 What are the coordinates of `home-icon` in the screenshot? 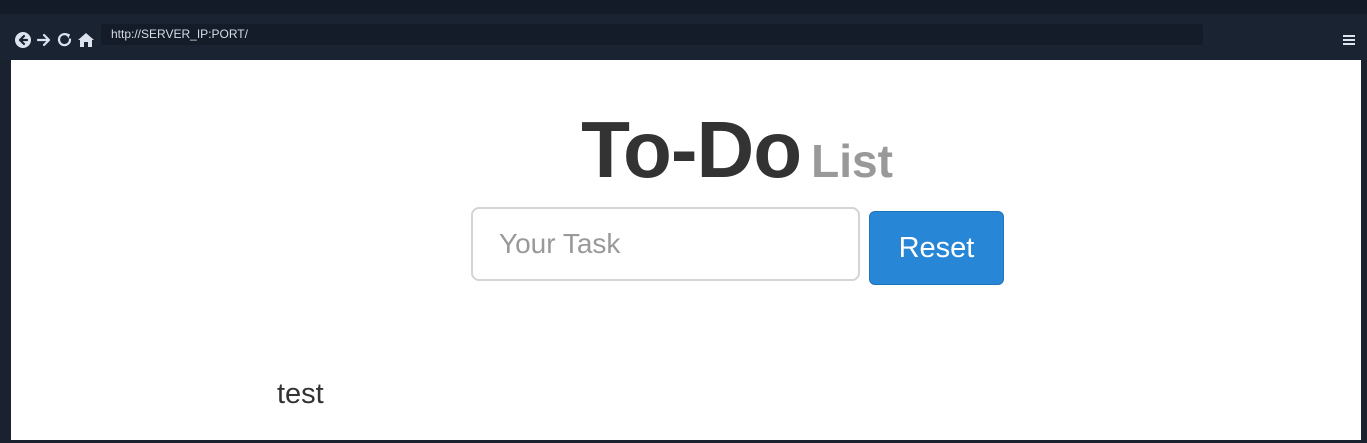 It's located at (86, 40).